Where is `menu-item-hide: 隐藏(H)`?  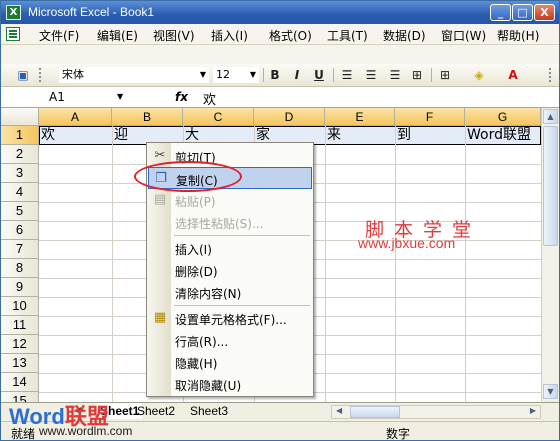 menu-item-hide: 隐藏(H) is located at coordinates (230, 362).